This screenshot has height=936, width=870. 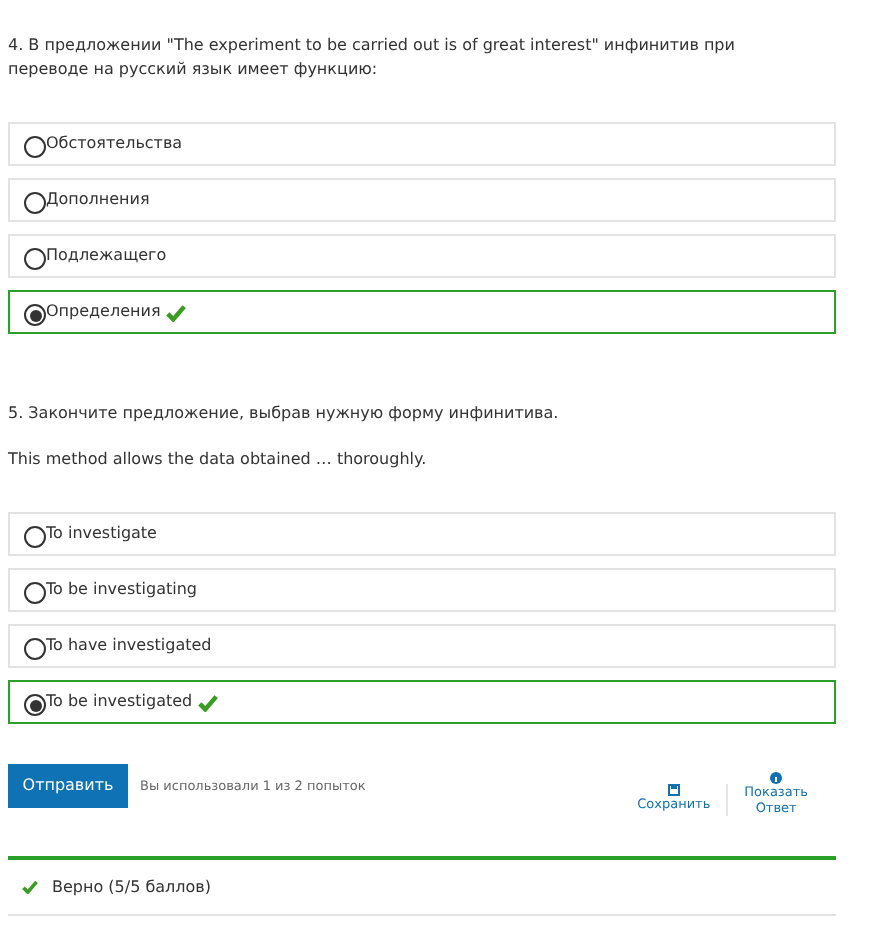 What do you see at coordinates (68, 786) in the screenshot?
I see `submit-button: Отправить` at bounding box center [68, 786].